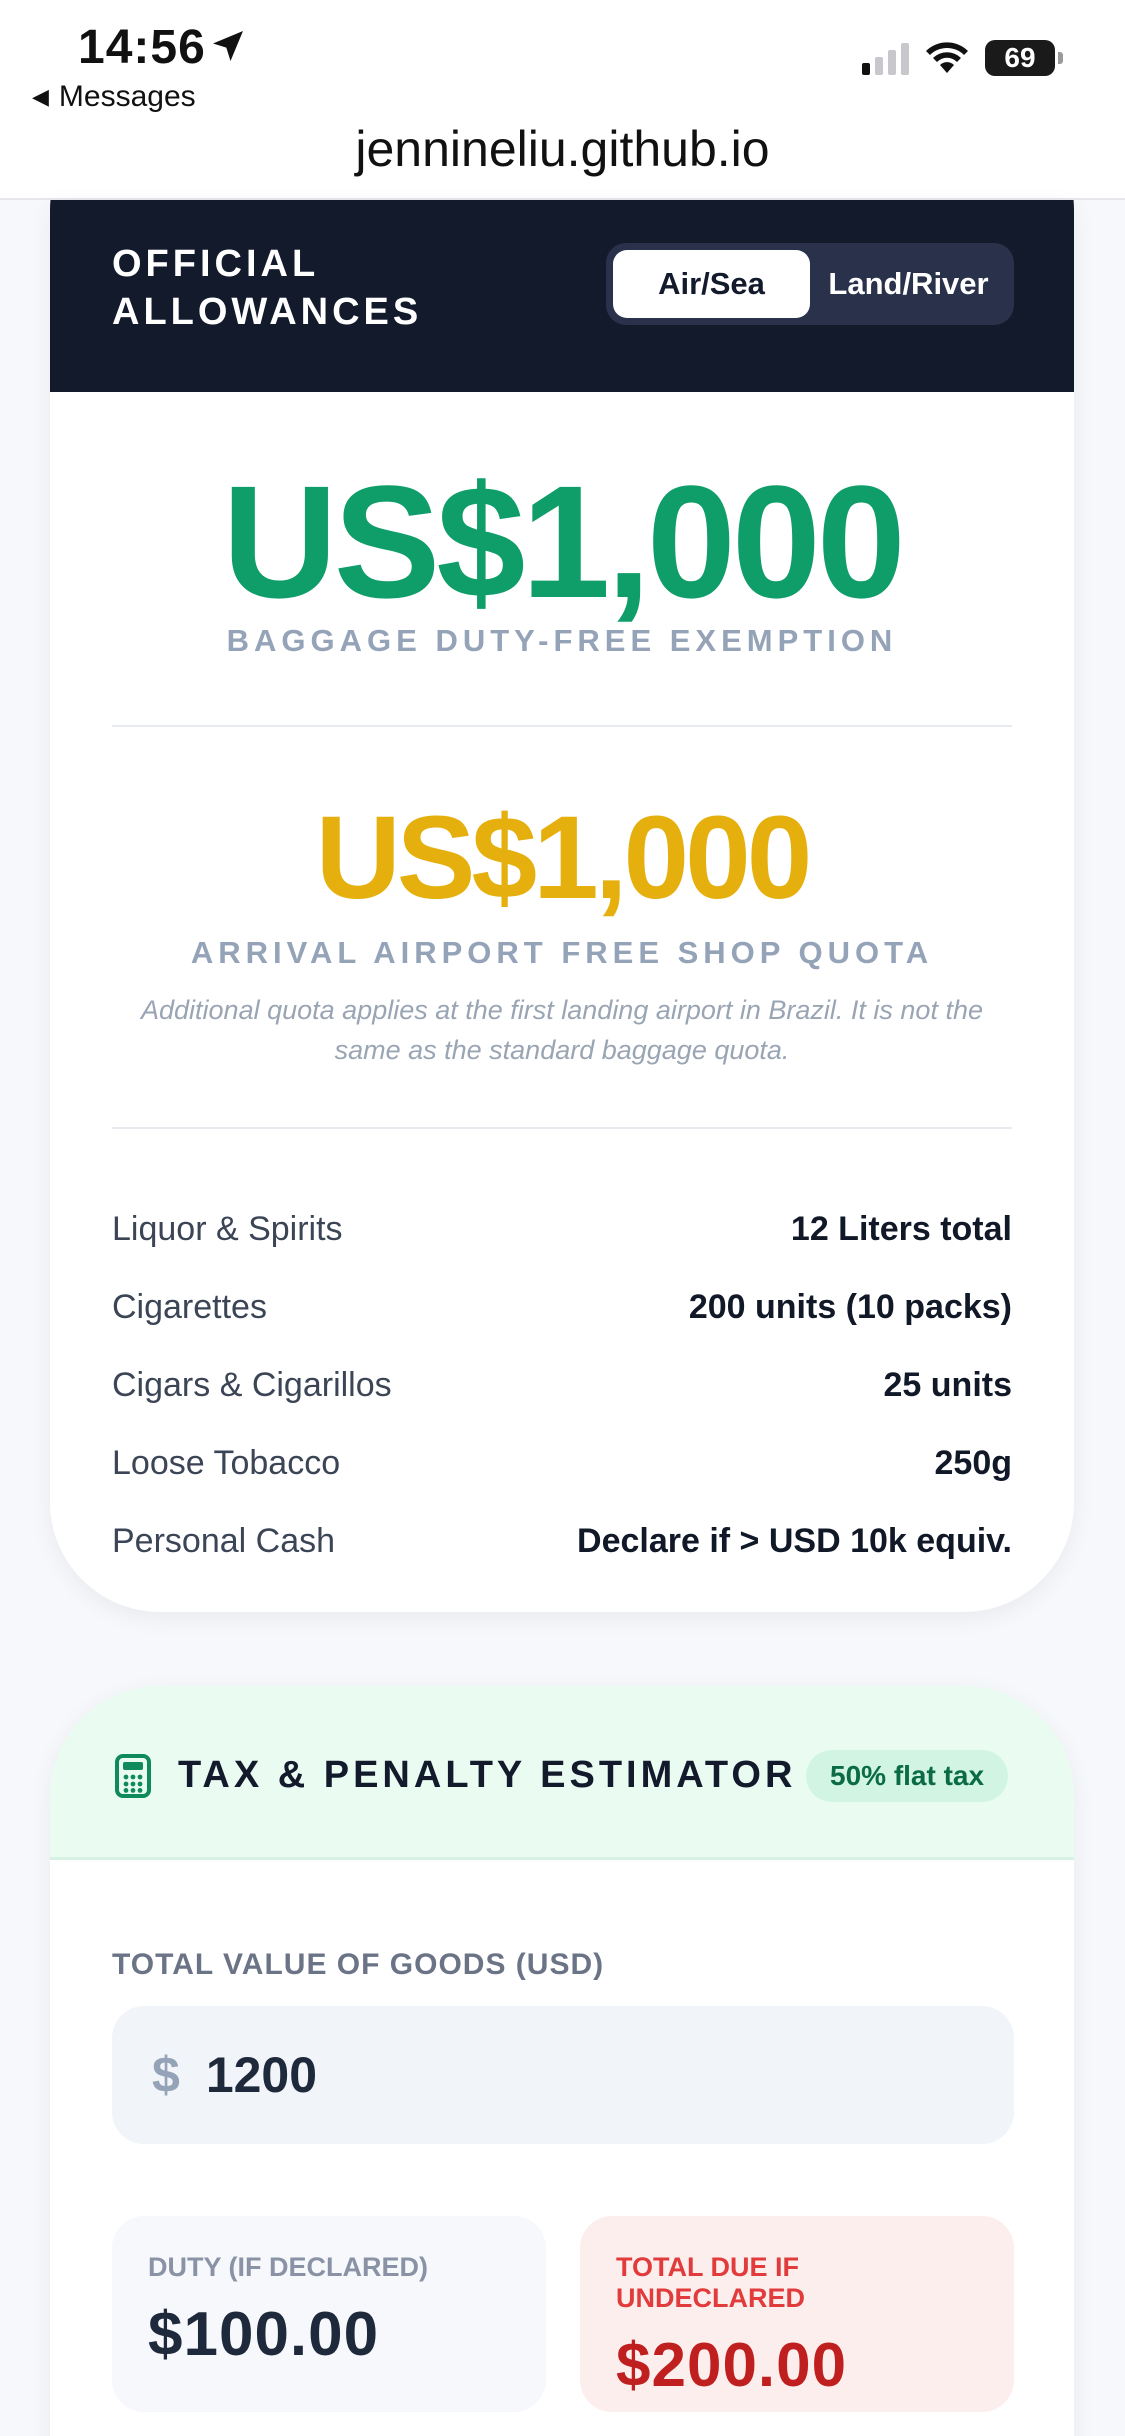 The image size is (1125, 2436). Describe the element at coordinates (947, 1384) in the screenshot. I see `allowance-value: 25 units` at that location.